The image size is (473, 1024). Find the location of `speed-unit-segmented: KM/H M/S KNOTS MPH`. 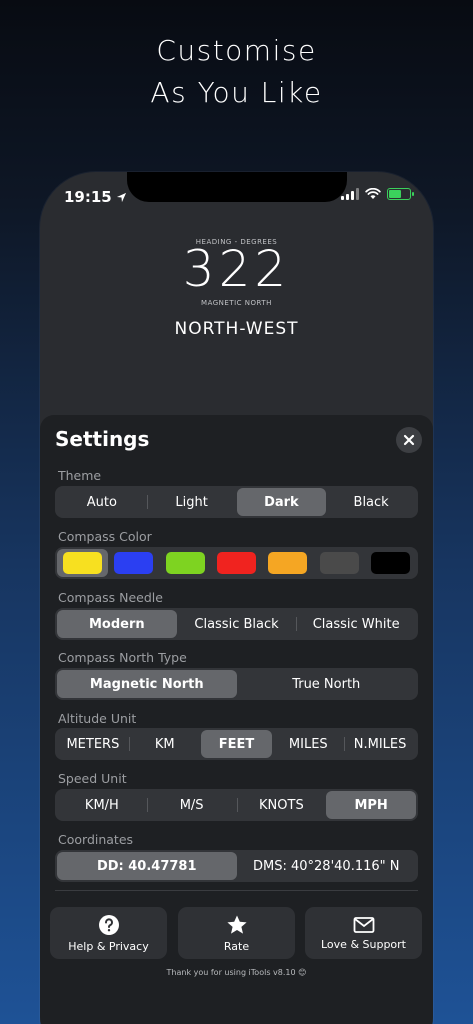

speed-unit-segmented: KM/H M/S KNOTS MPH is located at coordinates (236, 805).